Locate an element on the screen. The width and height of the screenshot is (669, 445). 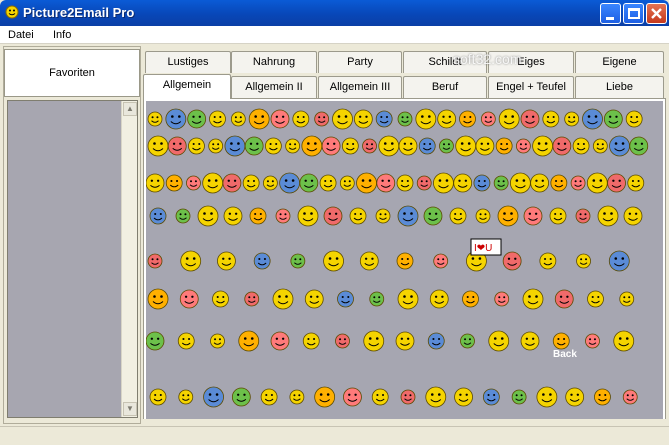
tab-eigene: Eigene is located at coordinates (619, 62).